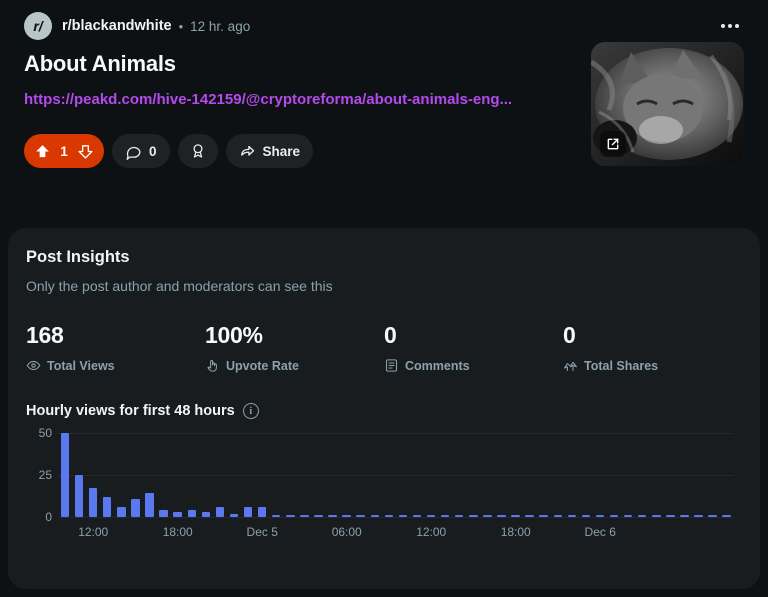  Describe the element at coordinates (197, 151) in the screenshot. I see `award-button` at that location.